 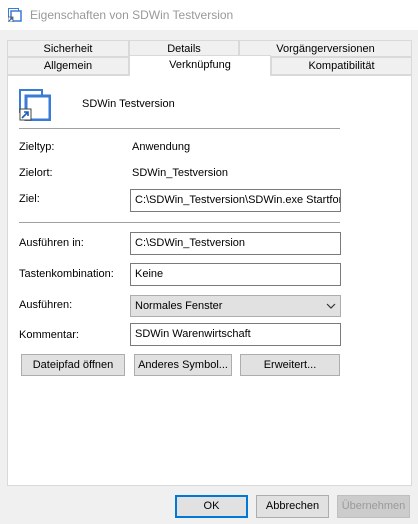 I want to click on tab-sicherheit: Sicherheit, so click(x=68, y=48).